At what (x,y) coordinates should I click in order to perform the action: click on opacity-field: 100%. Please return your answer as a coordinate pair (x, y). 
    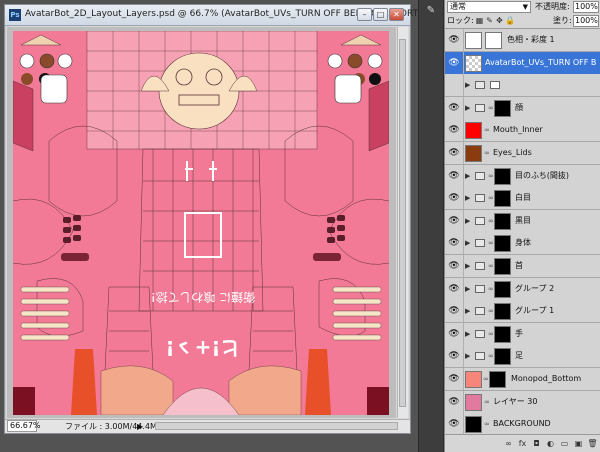
    Looking at the image, I should click on (586, 7).